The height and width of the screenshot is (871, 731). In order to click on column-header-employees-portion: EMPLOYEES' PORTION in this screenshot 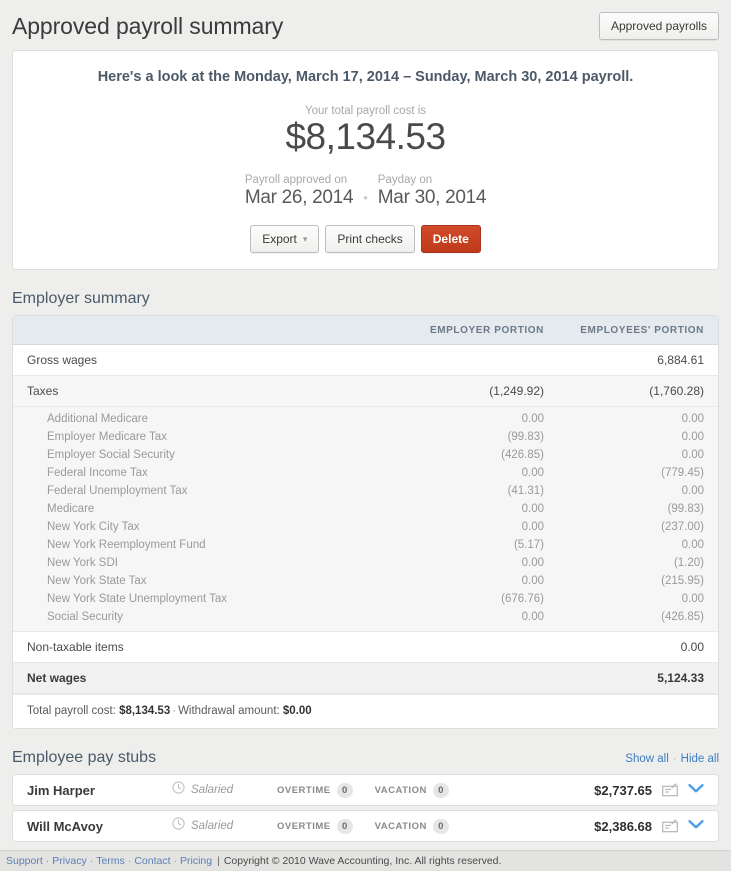, I will do `click(638, 331)`.